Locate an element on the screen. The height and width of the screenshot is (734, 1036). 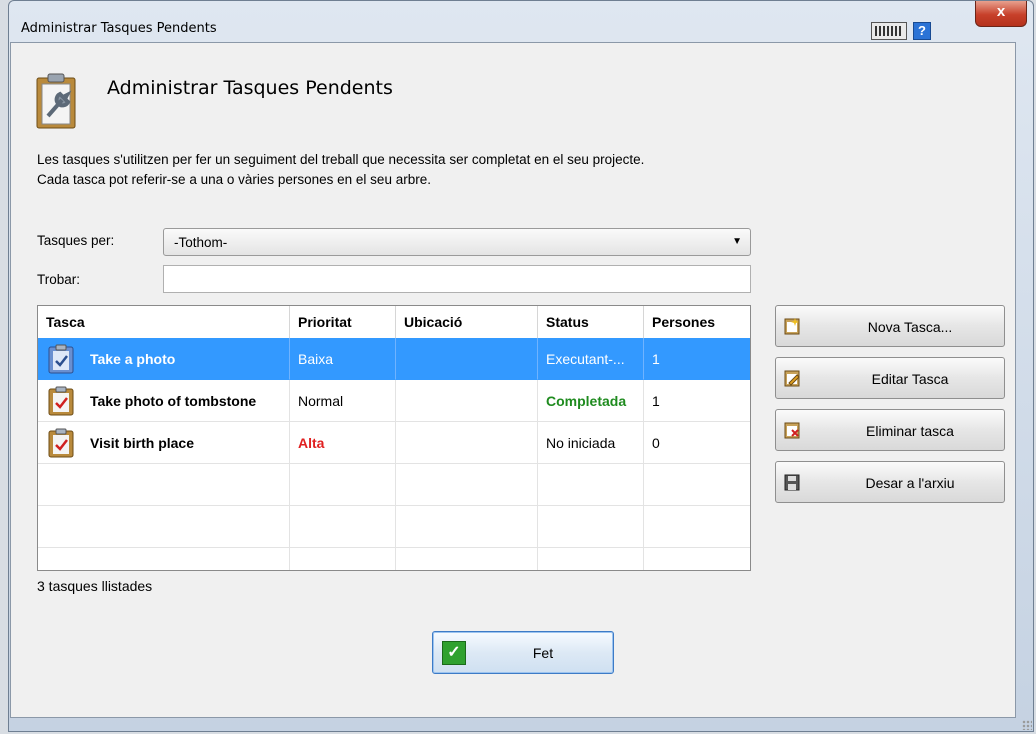
window-title: Administrar Tasques Pendents is located at coordinates (119, 28).